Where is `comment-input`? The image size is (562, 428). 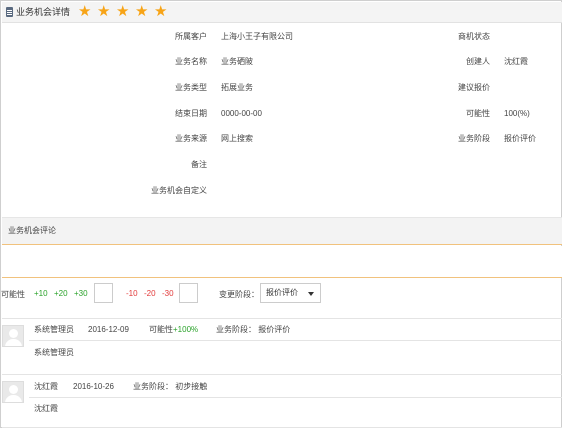 comment-input is located at coordinates (282, 262).